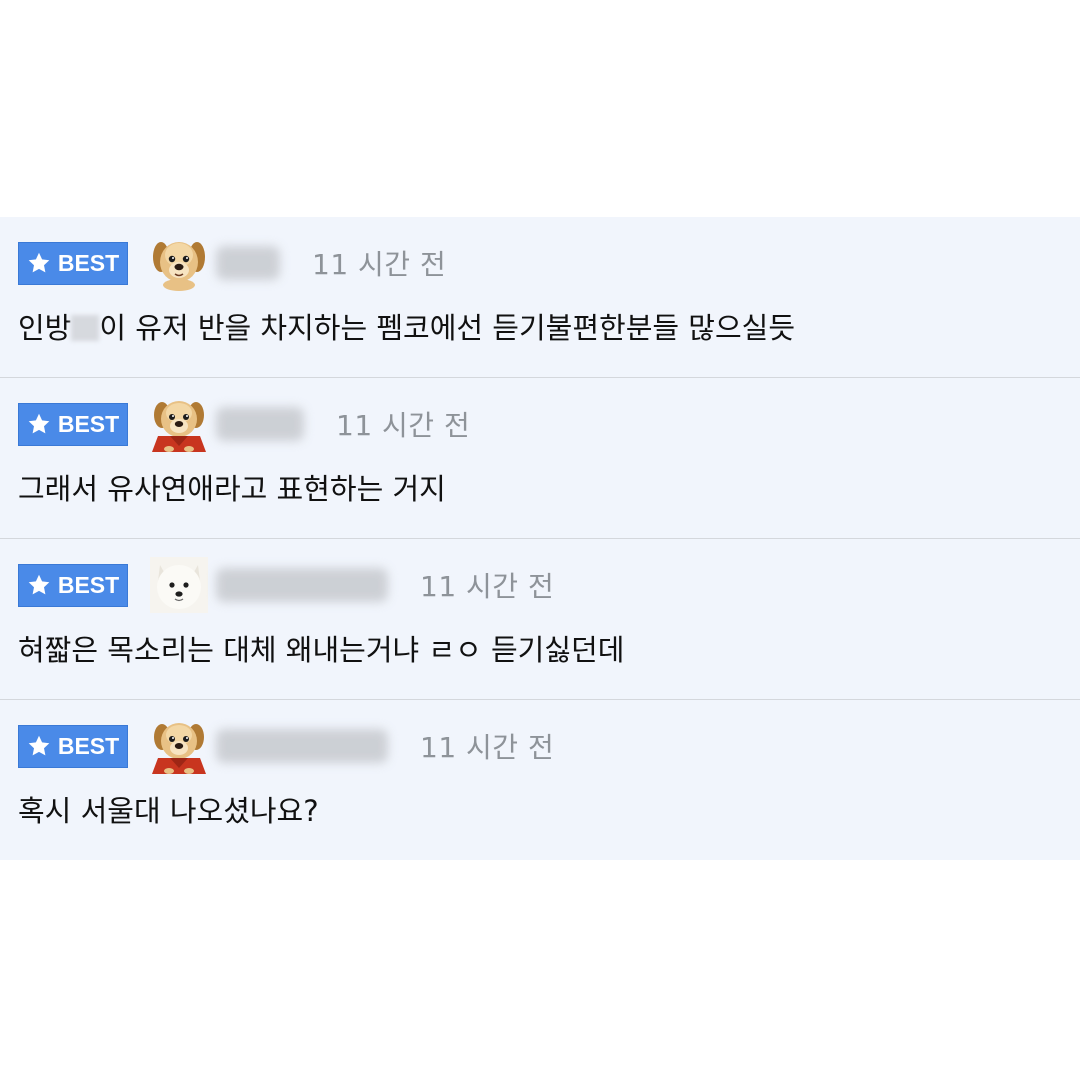 This screenshot has width=1080, height=1080. I want to click on comment-text: 혀짧은 목소리는 대체 왜내는거냐 ㄹㅇ 듣기싫던데, so click(321, 650).